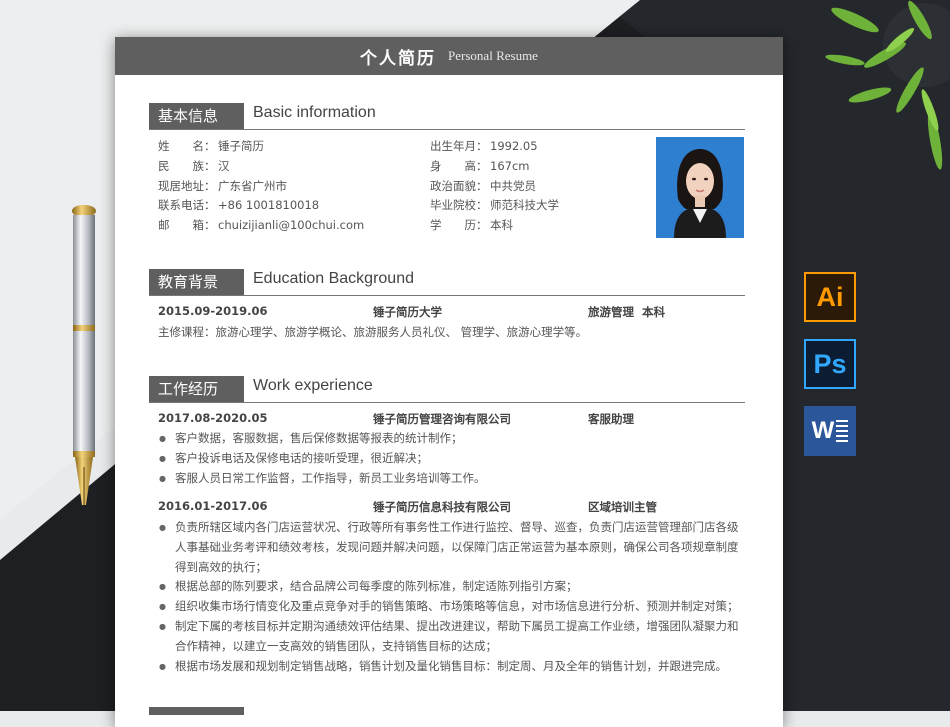 The width and height of the screenshot is (950, 727). I want to click on info-value: 167cm, so click(510, 165).